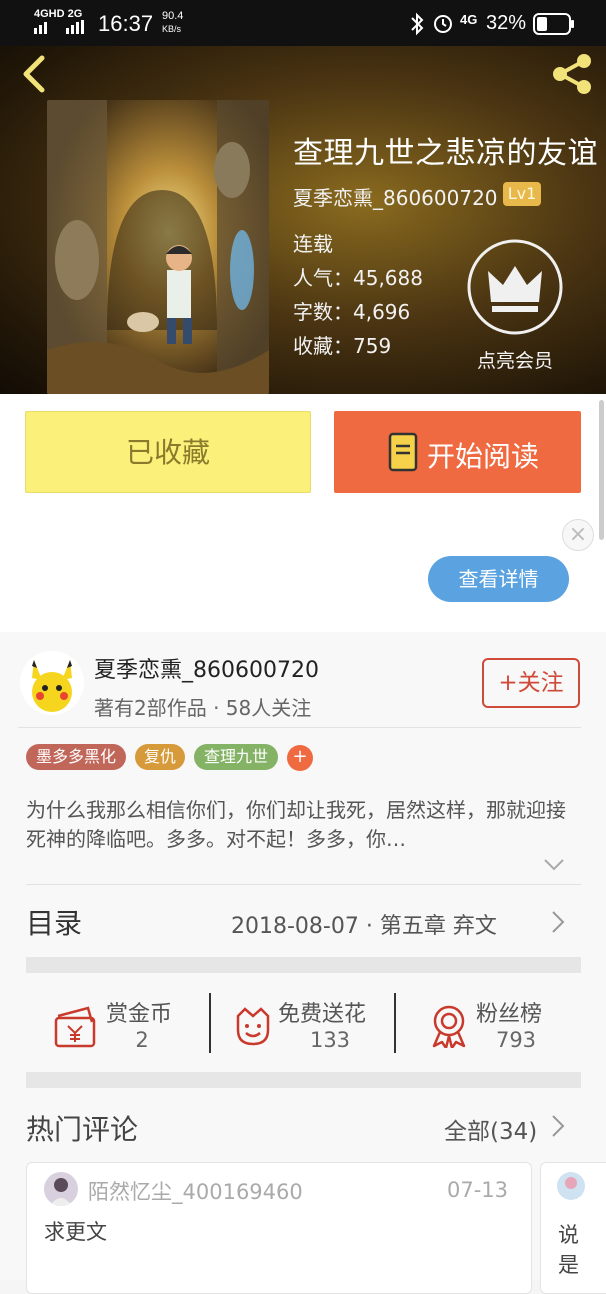  I want to click on popularity-label: 人气：, so click(323, 278).